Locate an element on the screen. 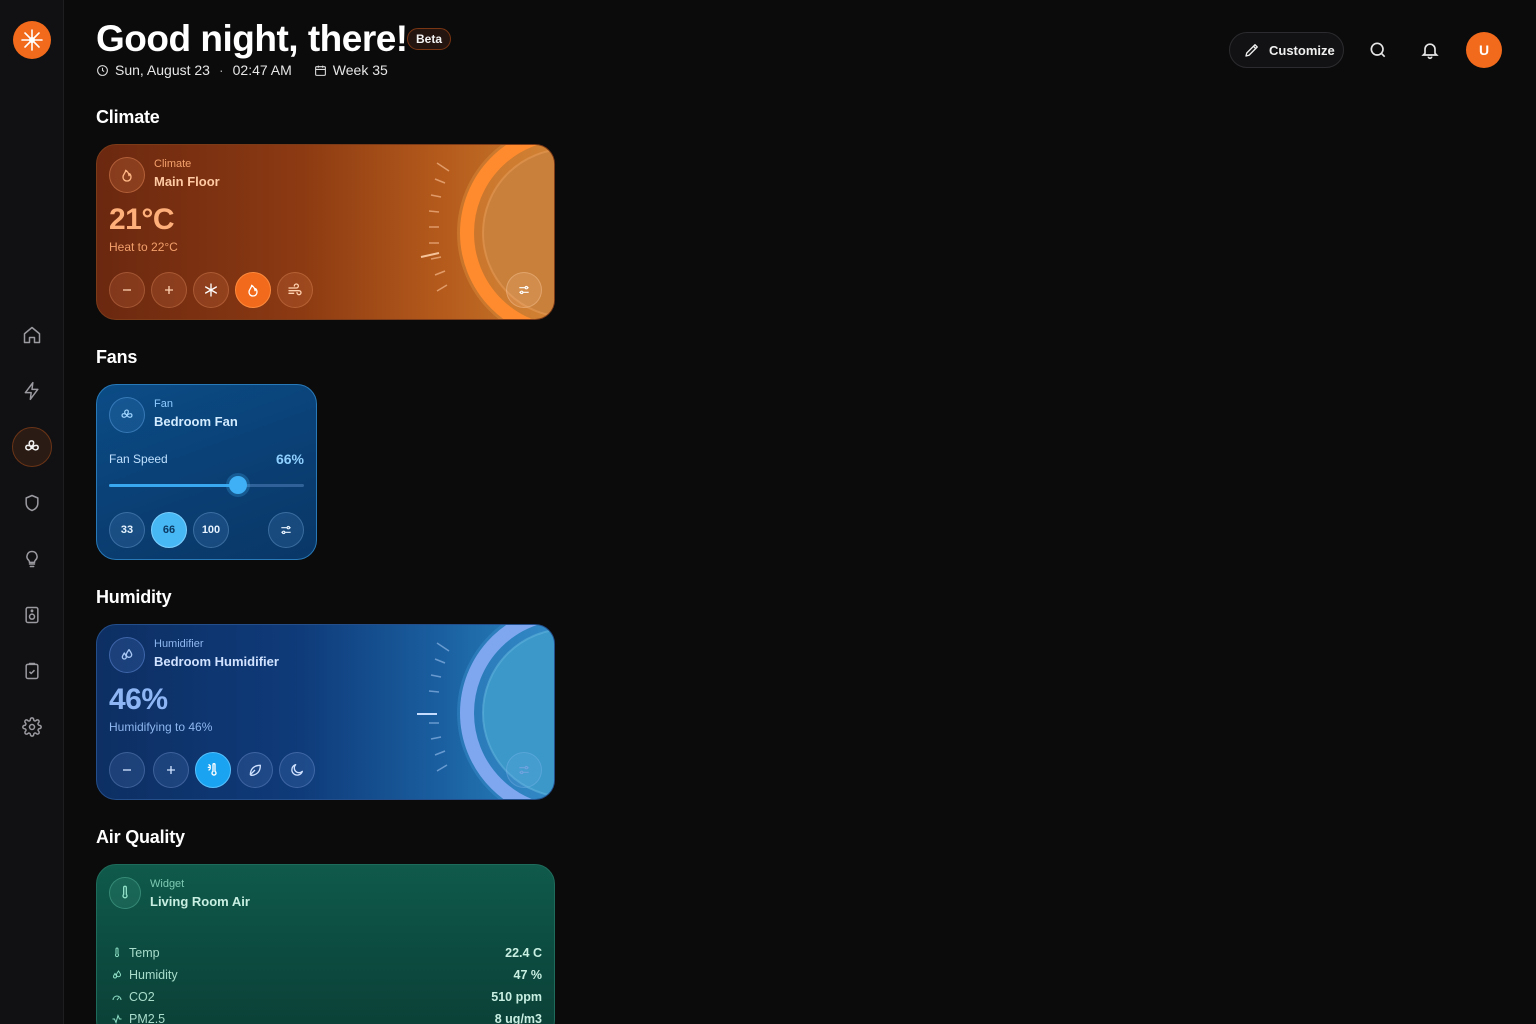  sidebar-item-home is located at coordinates (32, 335).